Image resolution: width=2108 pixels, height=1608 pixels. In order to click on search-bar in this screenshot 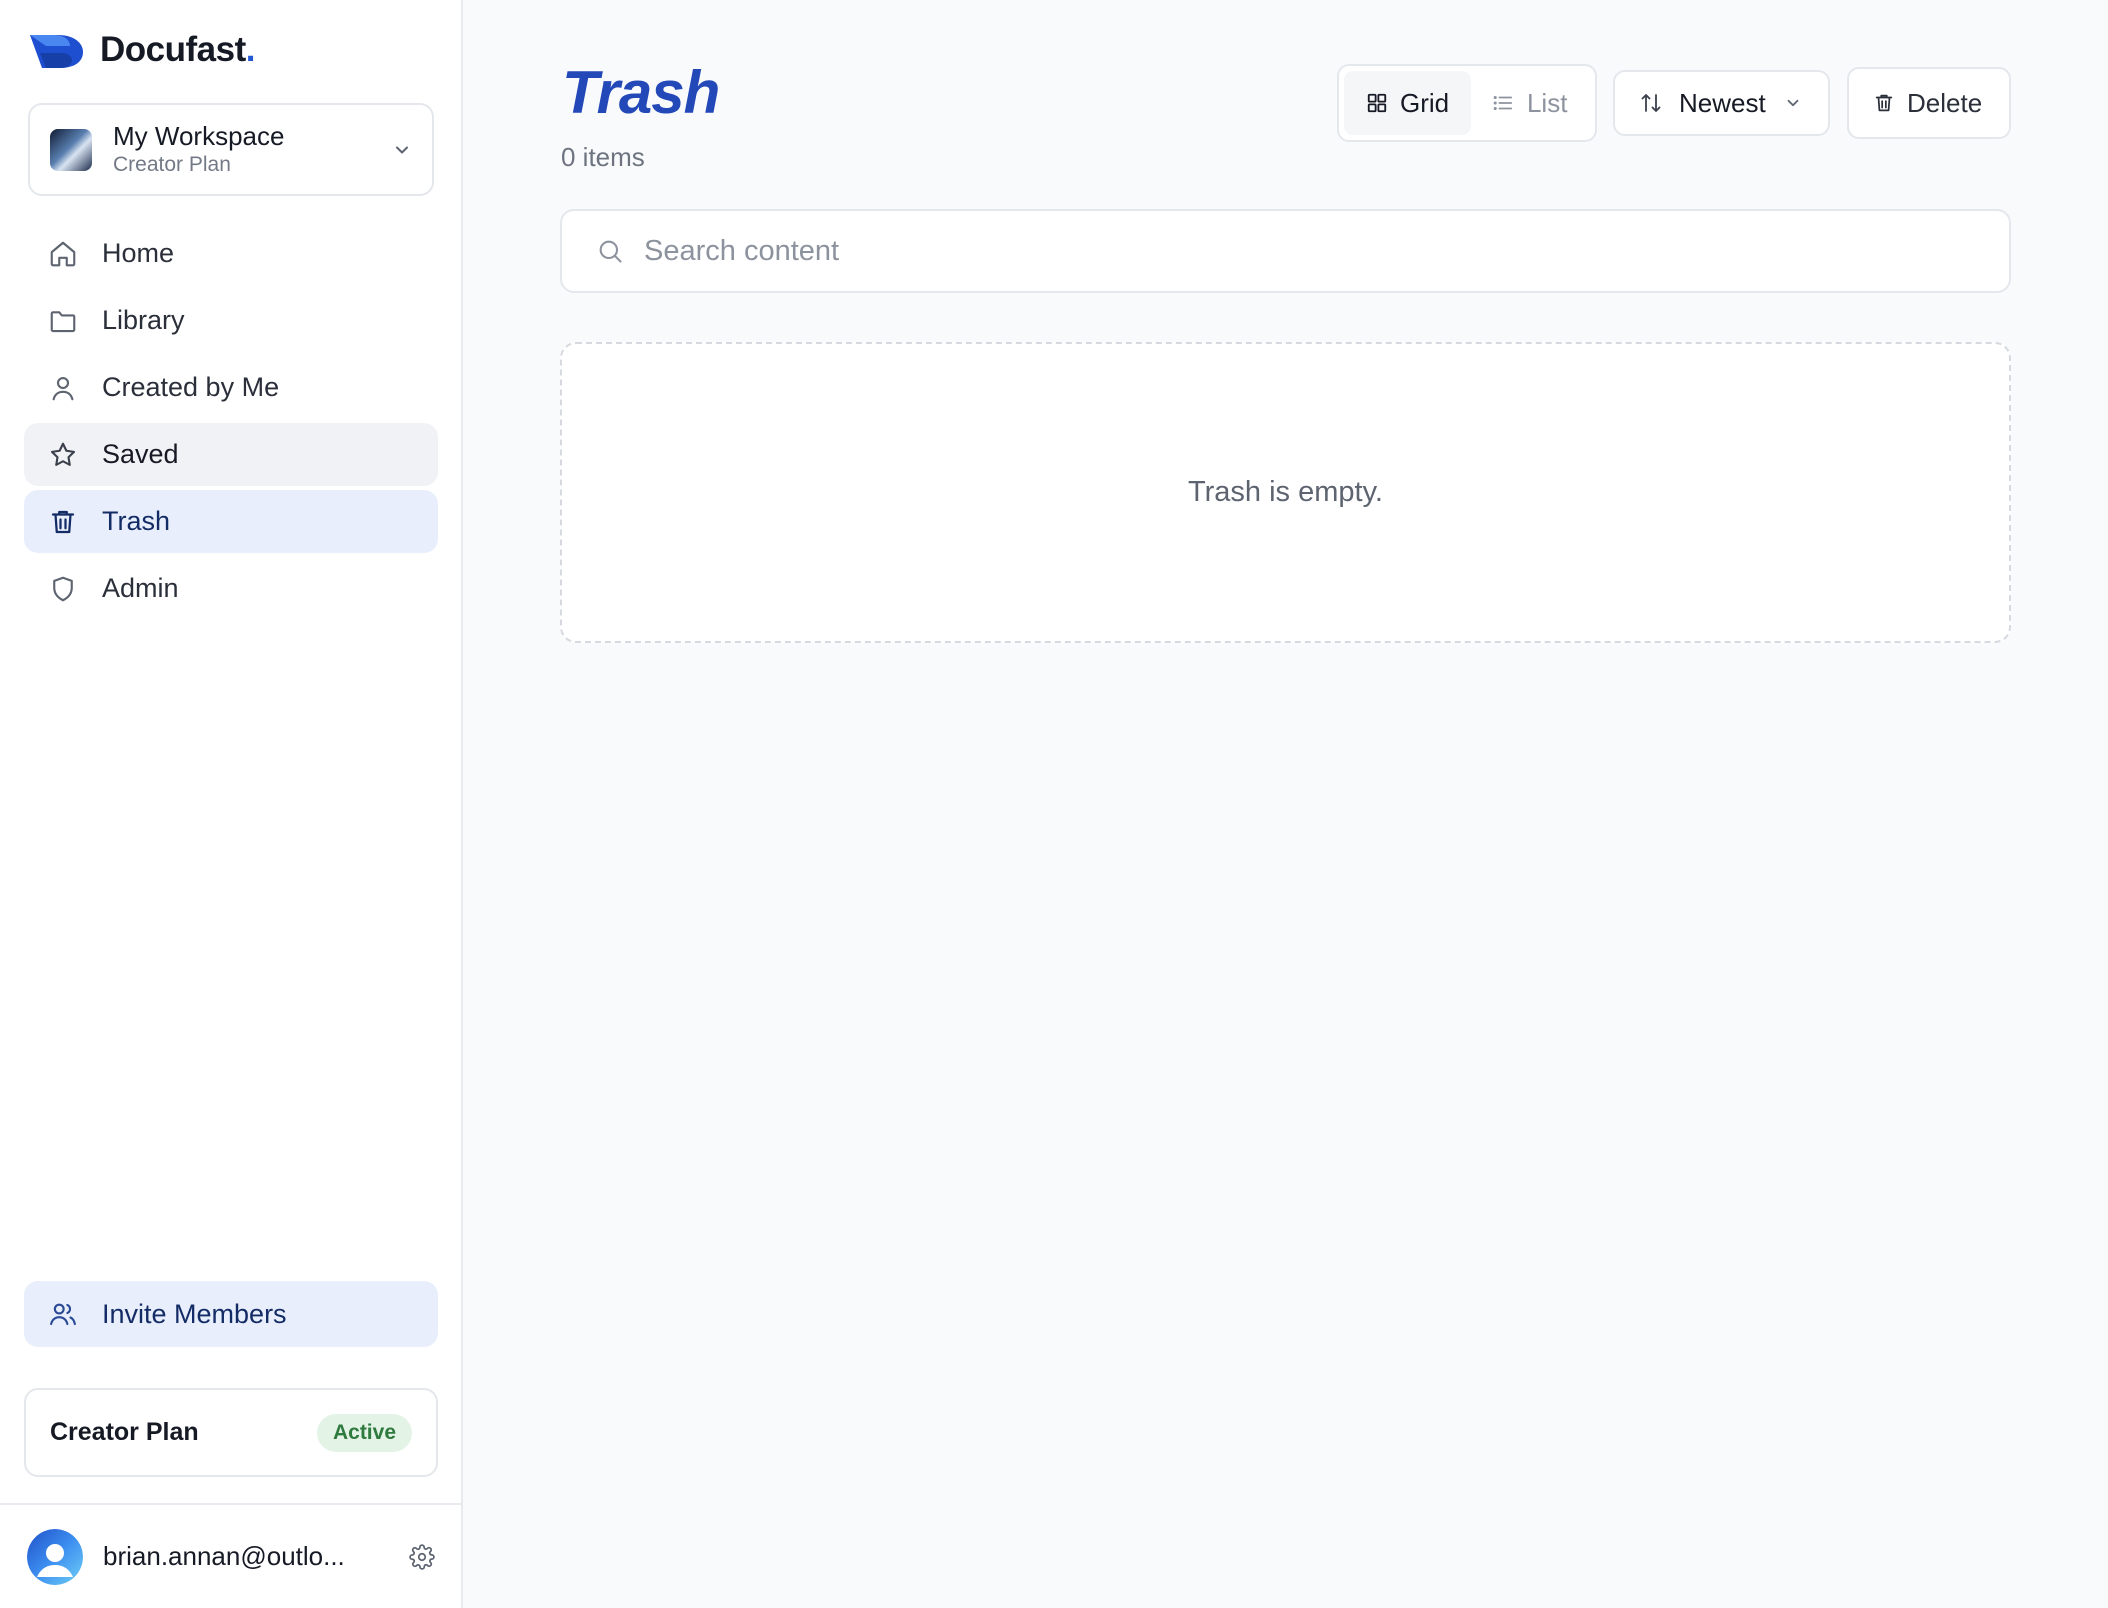, I will do `click(1285, 251)`.